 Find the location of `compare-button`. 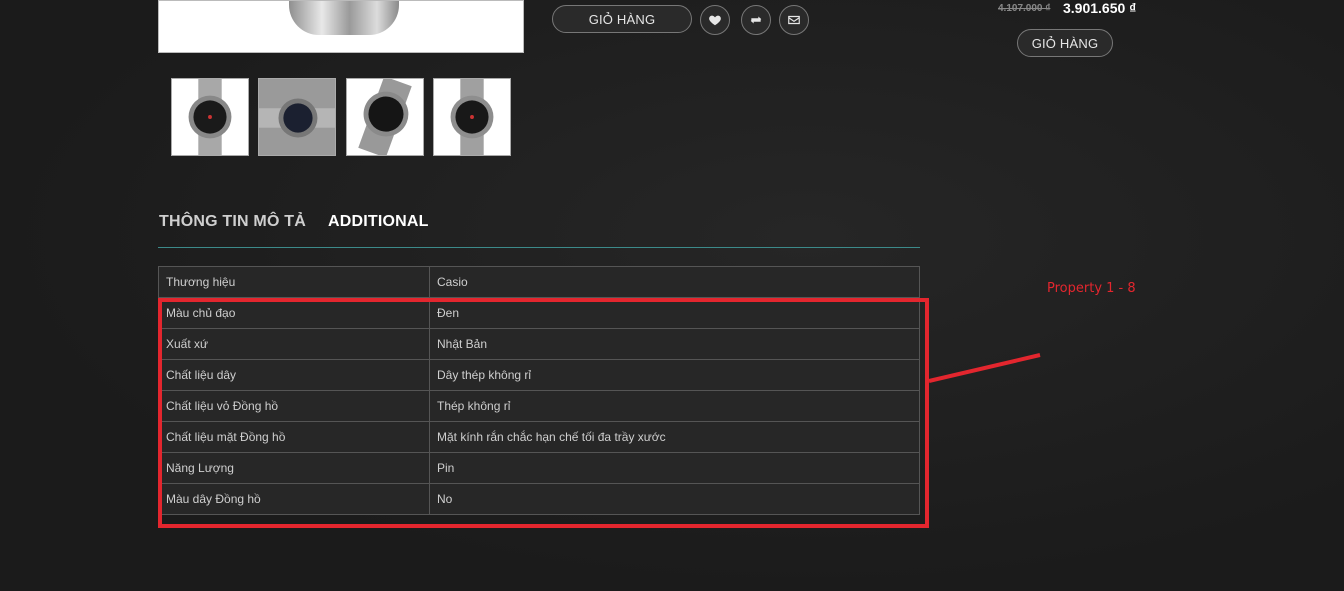

compare-button is located at coordinates (756, 20).